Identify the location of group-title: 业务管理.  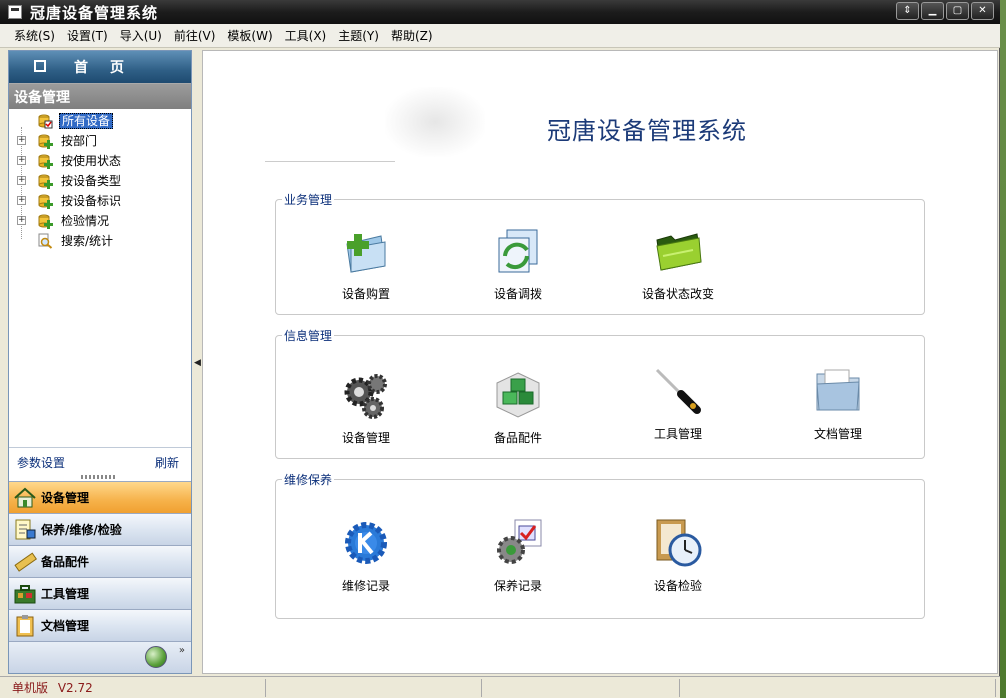
(308, 199).